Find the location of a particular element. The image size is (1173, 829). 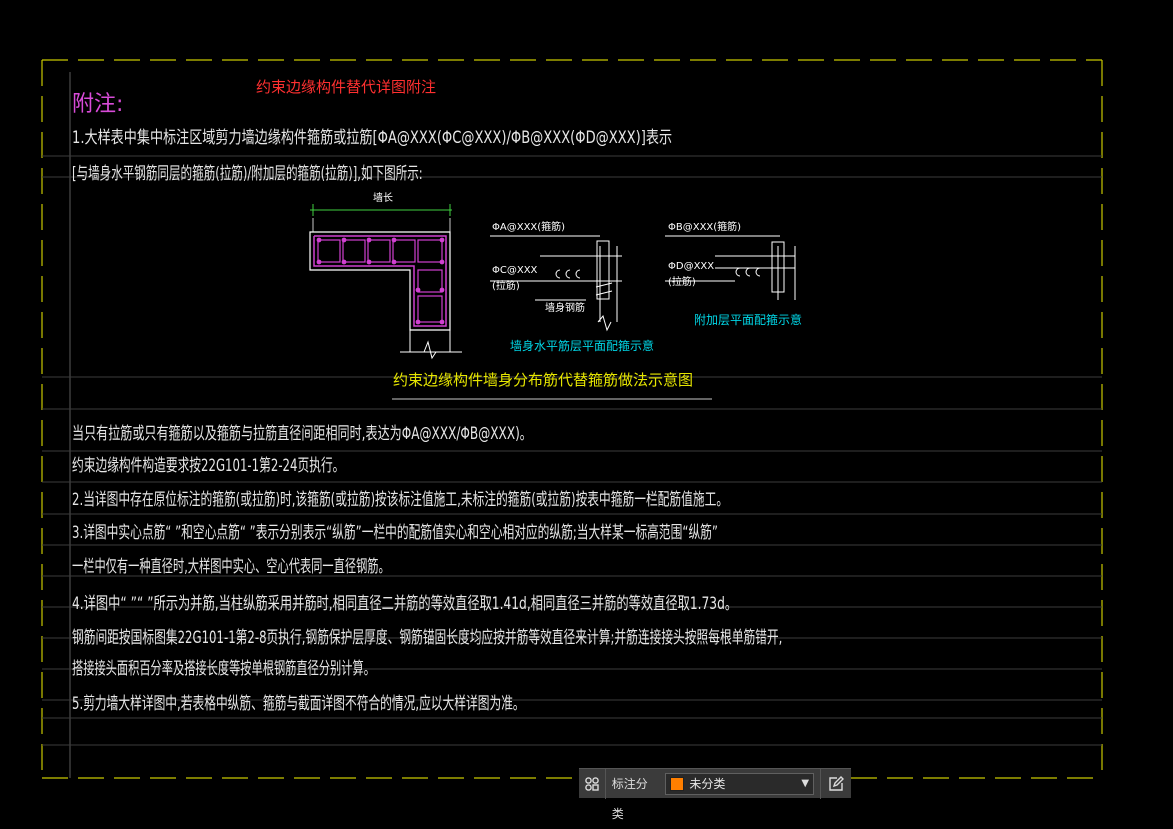

main-diagram-caption: 约束边缘构件墙身分布筋代替箍筋做法示意图 is located at coordinates (543, 380).